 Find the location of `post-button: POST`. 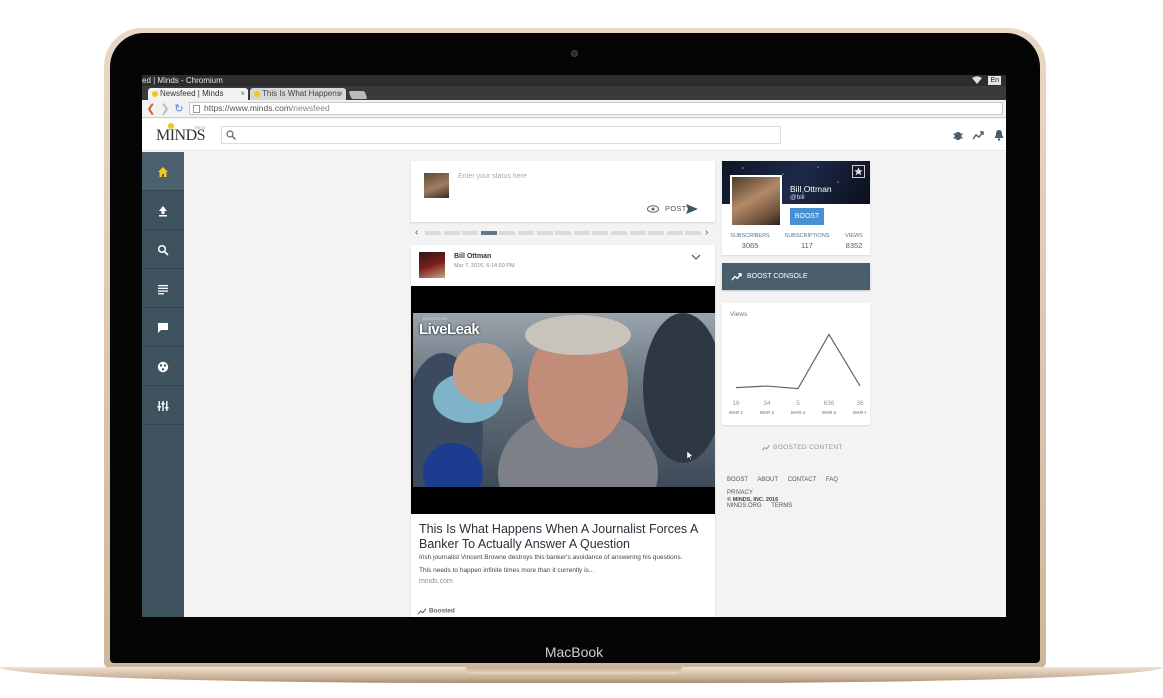

post-button: POST is located at coordinates (676, 208).